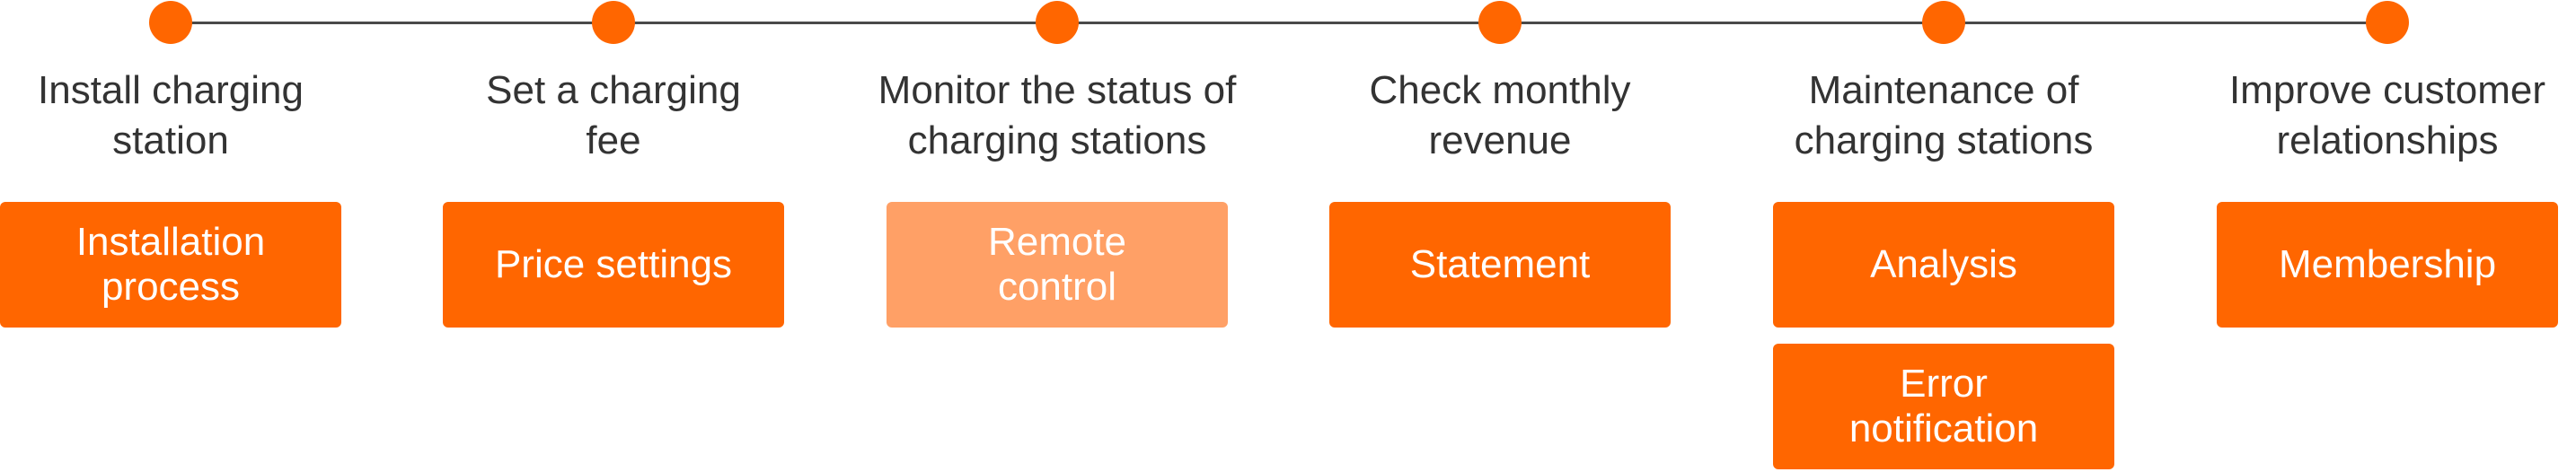  What do you see at coordinates (613, 265) in the screenshot?
I see `price-settings-button: Price settings` at bounding box center [613, 265].